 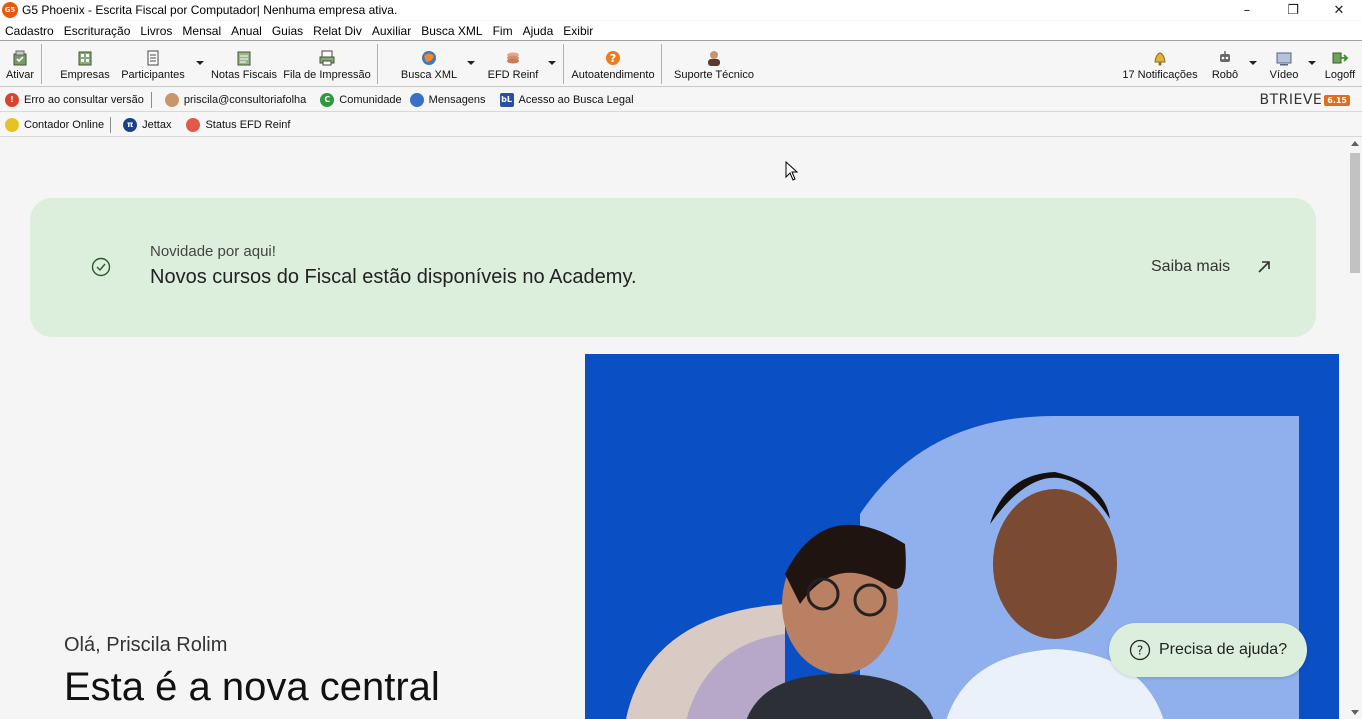 What do you see at coordinates (327, 58) in the screenshot?
I see `printer-icon` at bounding box center [327, 58].